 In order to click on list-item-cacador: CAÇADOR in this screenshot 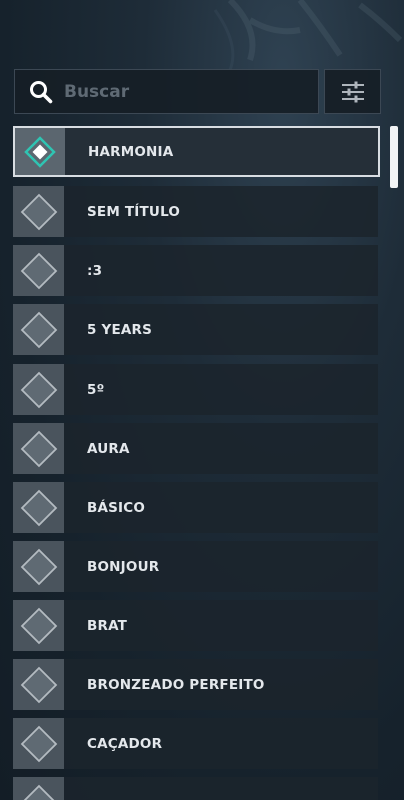, I will do `click(195, 743)`.